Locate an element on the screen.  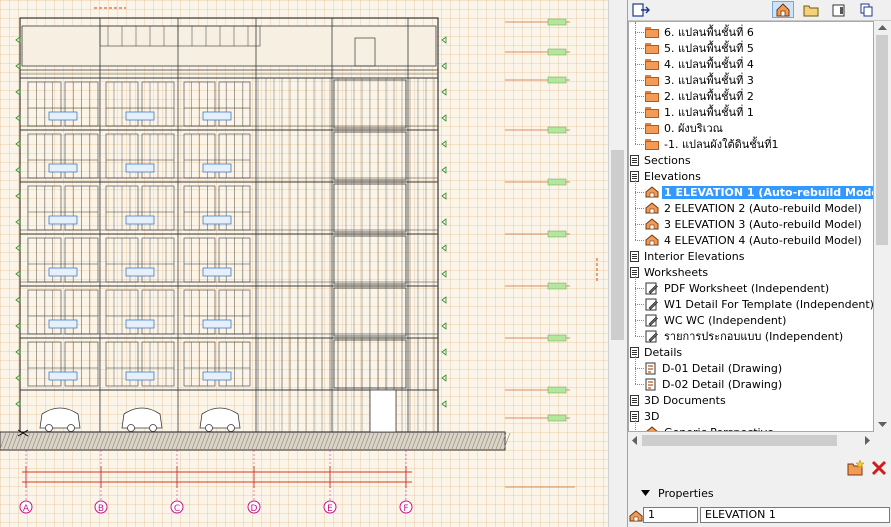
new-view-button is located at coordinates (856, 468).